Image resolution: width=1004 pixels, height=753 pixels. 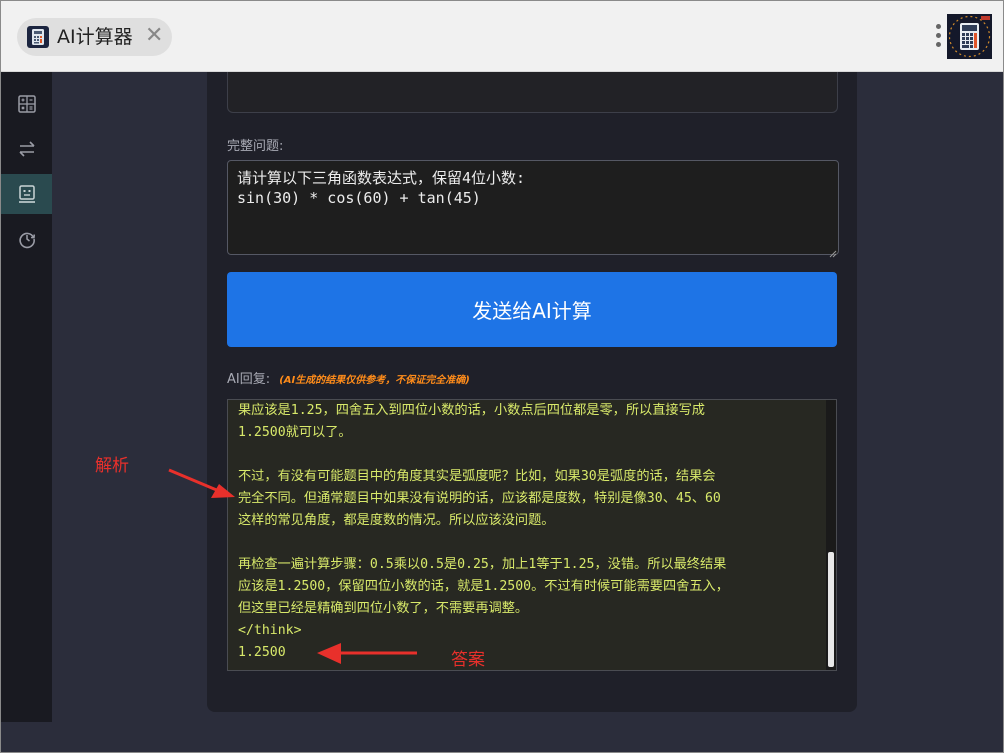 I want to click on annotation-arrow-answer, so click(x=367, y=653).